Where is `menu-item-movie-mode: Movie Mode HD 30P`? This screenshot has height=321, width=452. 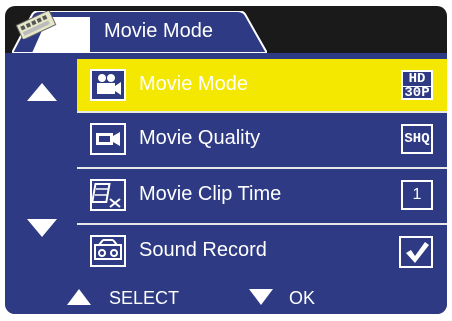
menu-item-movie-mode: Movie Mode HD 30P is located at coordinates (262, 85).